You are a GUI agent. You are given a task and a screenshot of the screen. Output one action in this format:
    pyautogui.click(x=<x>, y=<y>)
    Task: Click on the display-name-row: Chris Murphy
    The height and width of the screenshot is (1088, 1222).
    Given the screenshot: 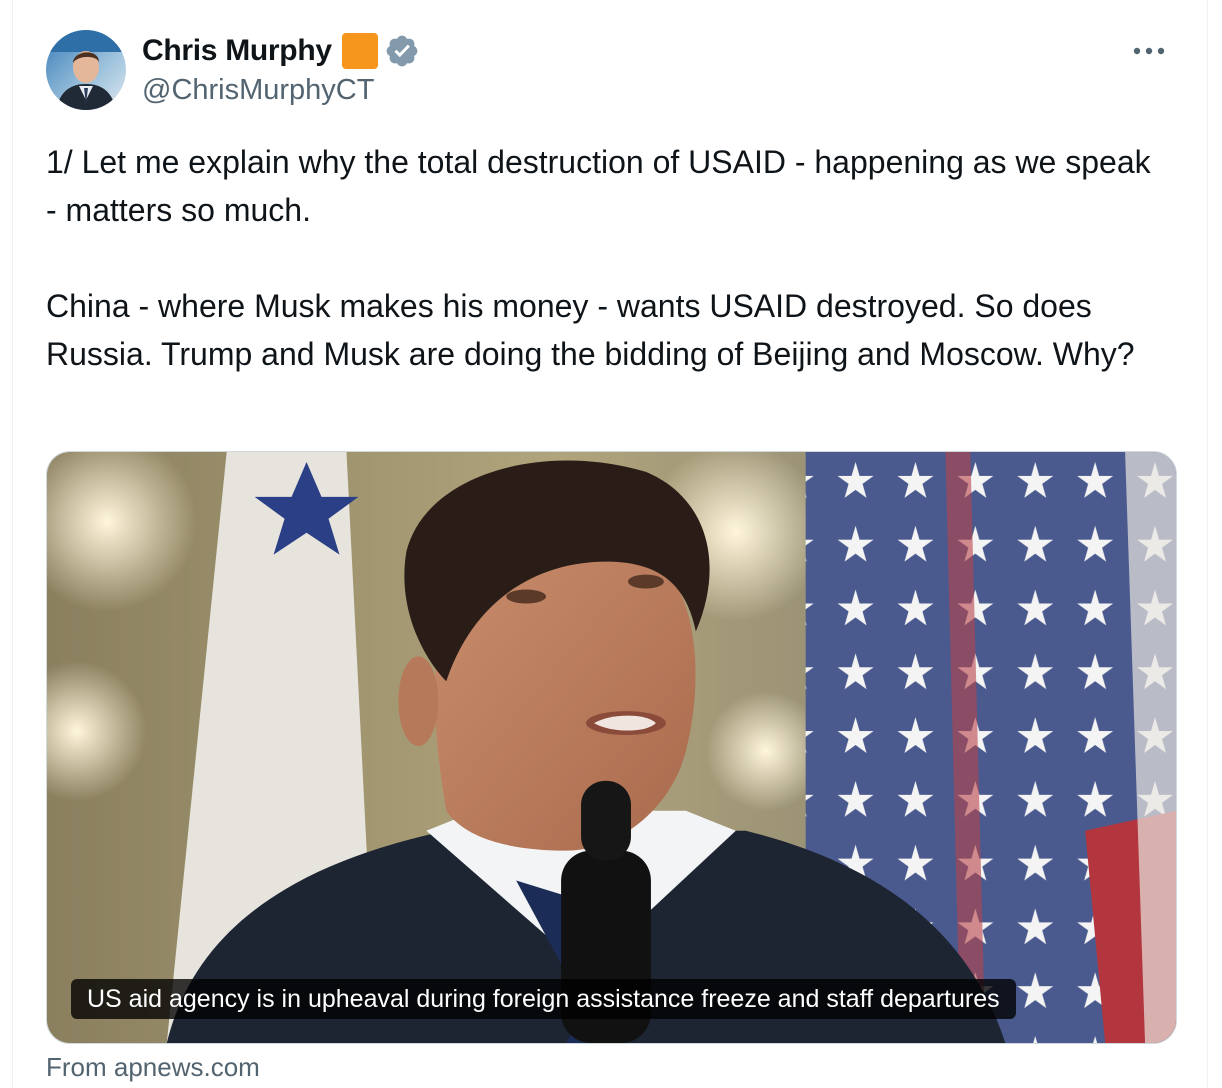 What is the action you would take?
    pyautogui.click(x=281, y=51)
    